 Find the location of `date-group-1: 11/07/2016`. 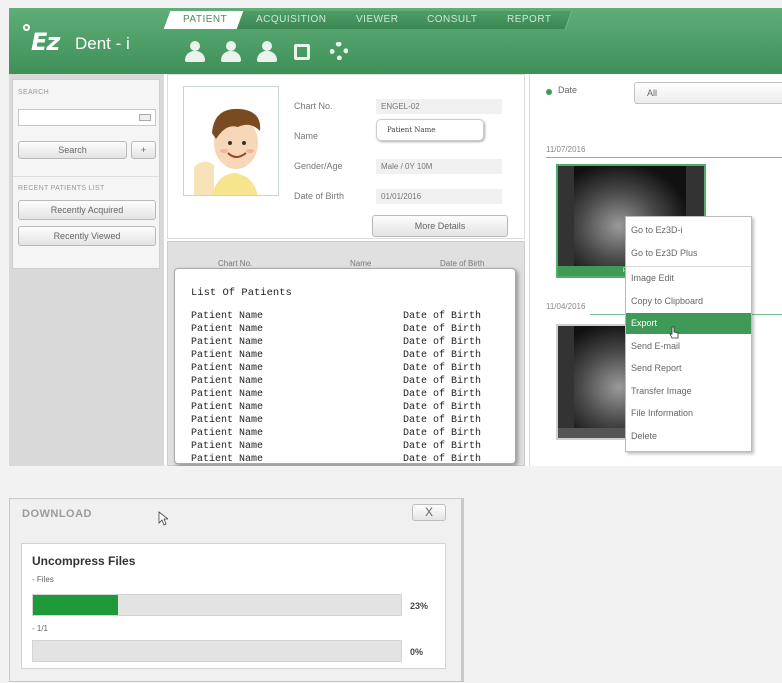

date-group-1: 11/07/2016 is located at coordinates (566, 149).